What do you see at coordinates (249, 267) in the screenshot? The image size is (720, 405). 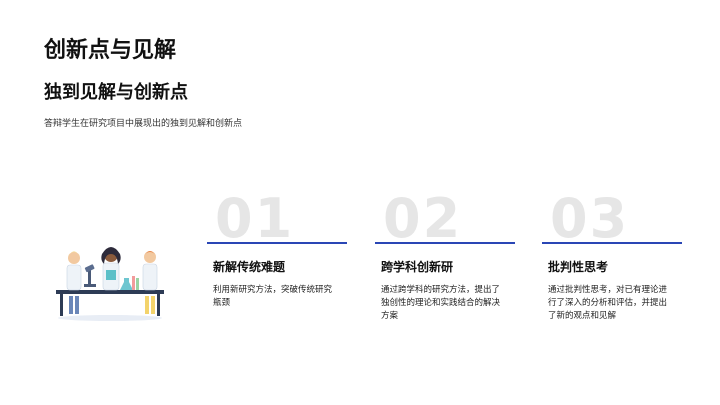 I see `card-title: 新解传统难题` at bounding box center [249, 267].